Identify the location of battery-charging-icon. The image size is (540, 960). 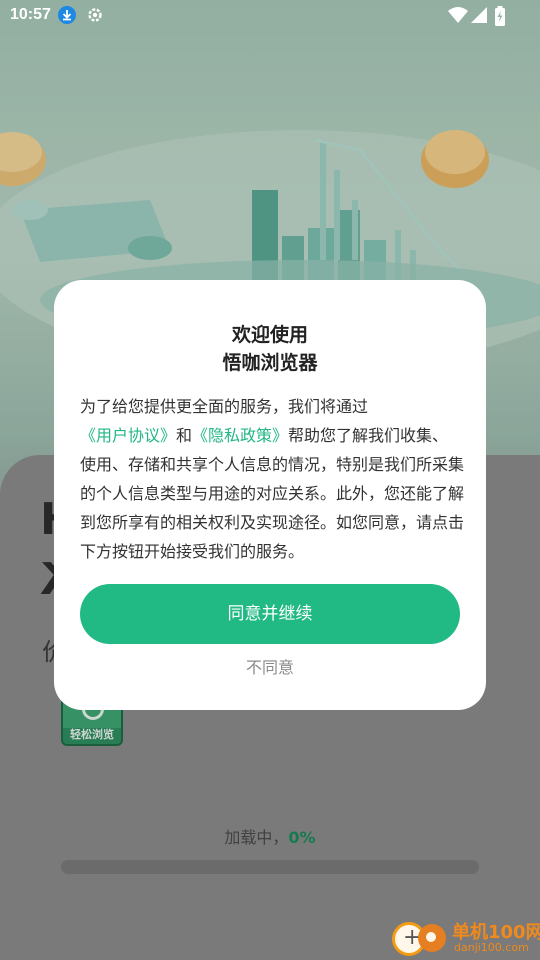
(500, 18).